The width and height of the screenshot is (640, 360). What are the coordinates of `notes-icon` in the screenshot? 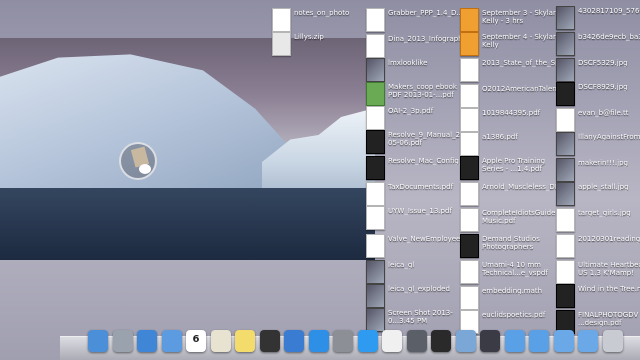 It's located at (245, 341).